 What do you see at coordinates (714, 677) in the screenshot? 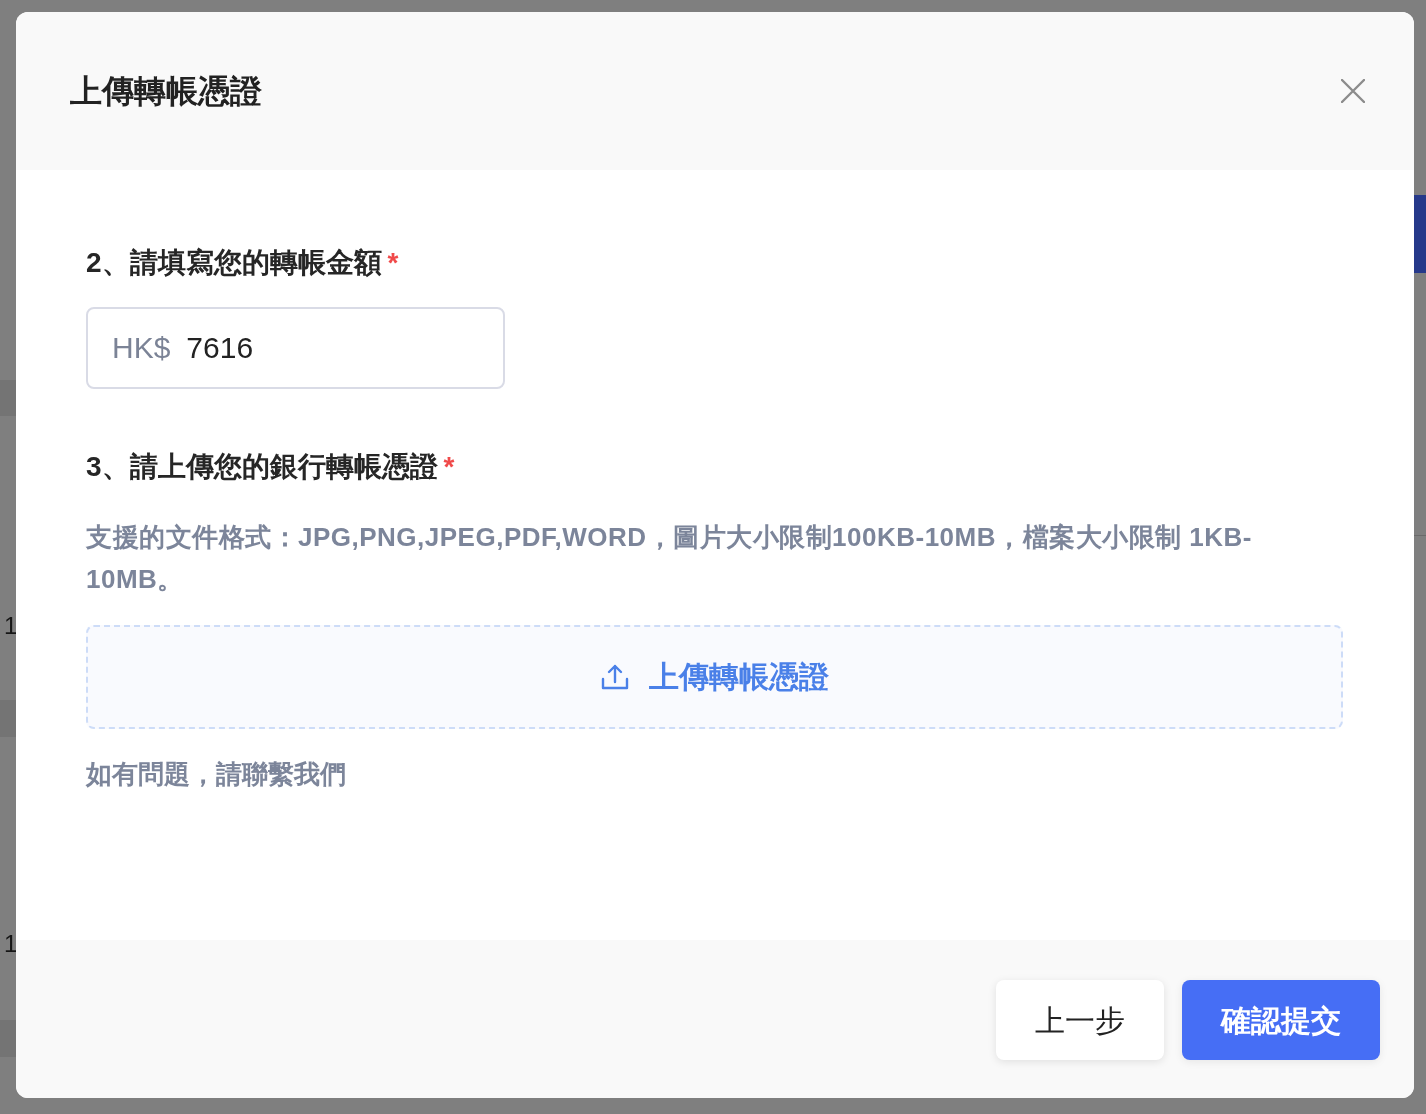
I see `upload-dropzone: 上傳轉帳憑證` at bounding box center [714, 677].